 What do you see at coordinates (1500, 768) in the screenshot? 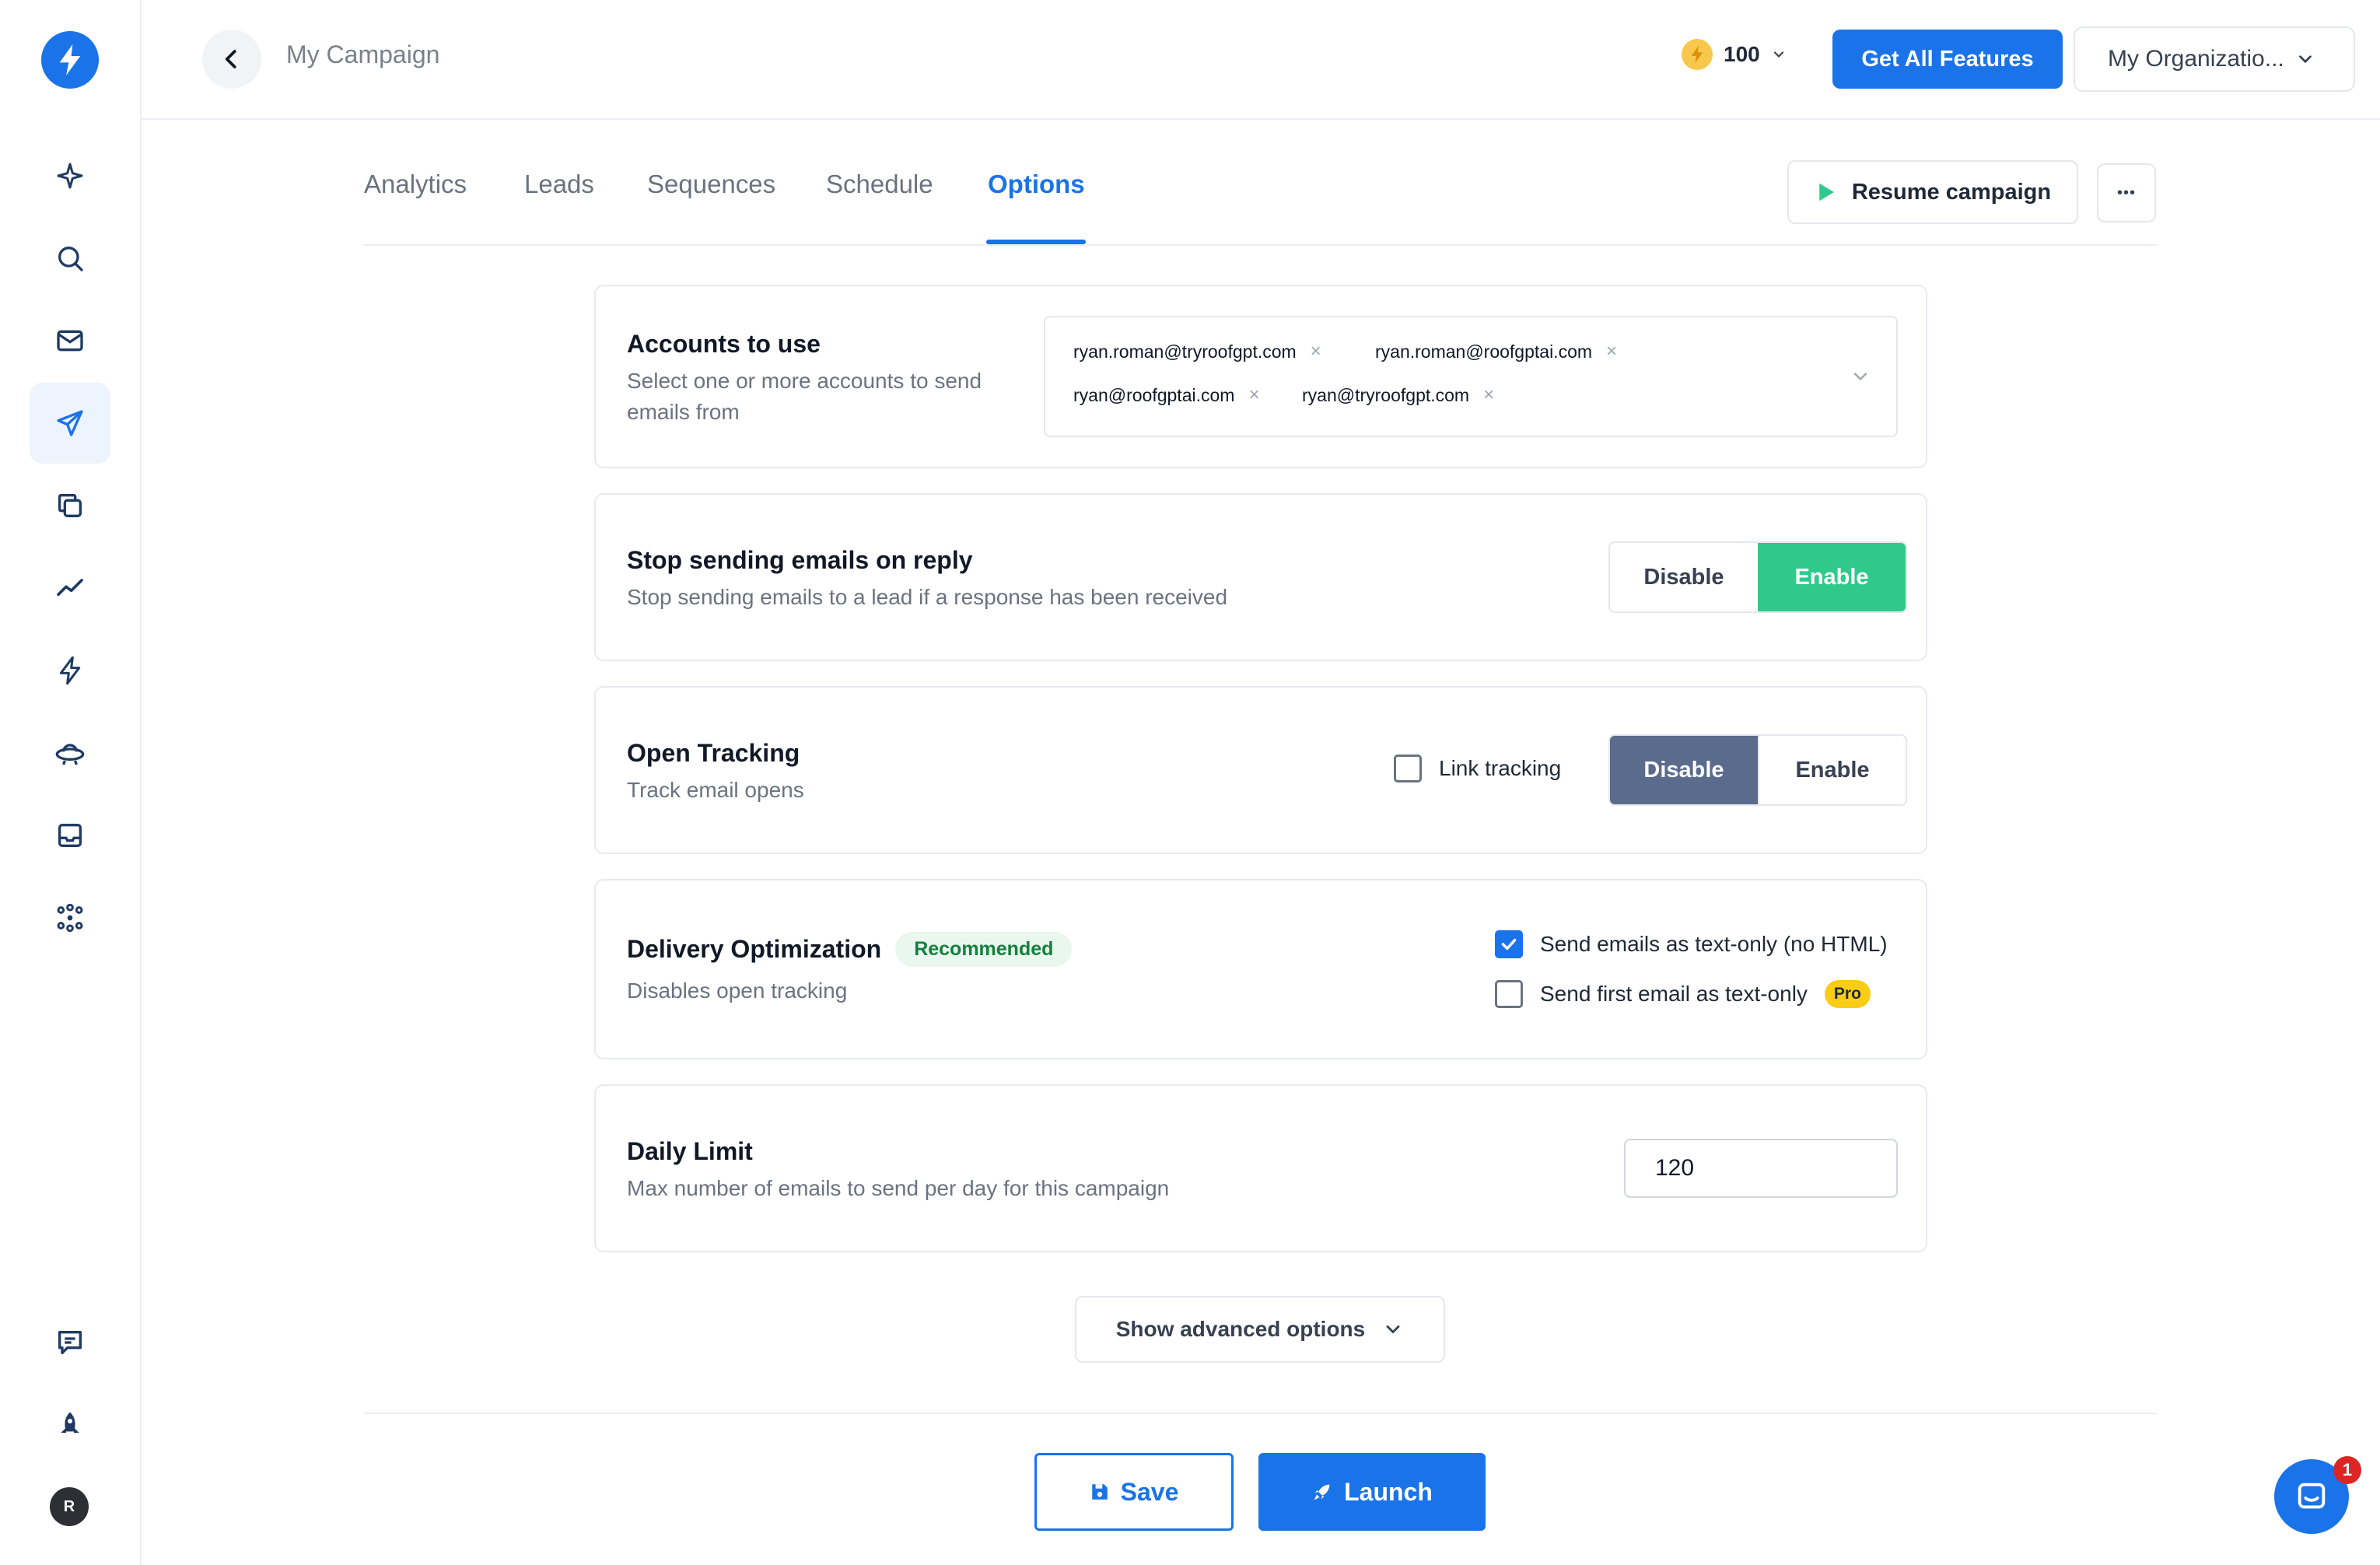
I see `link-tracking-label: Link tracking` at bounding box center [1500, 768].